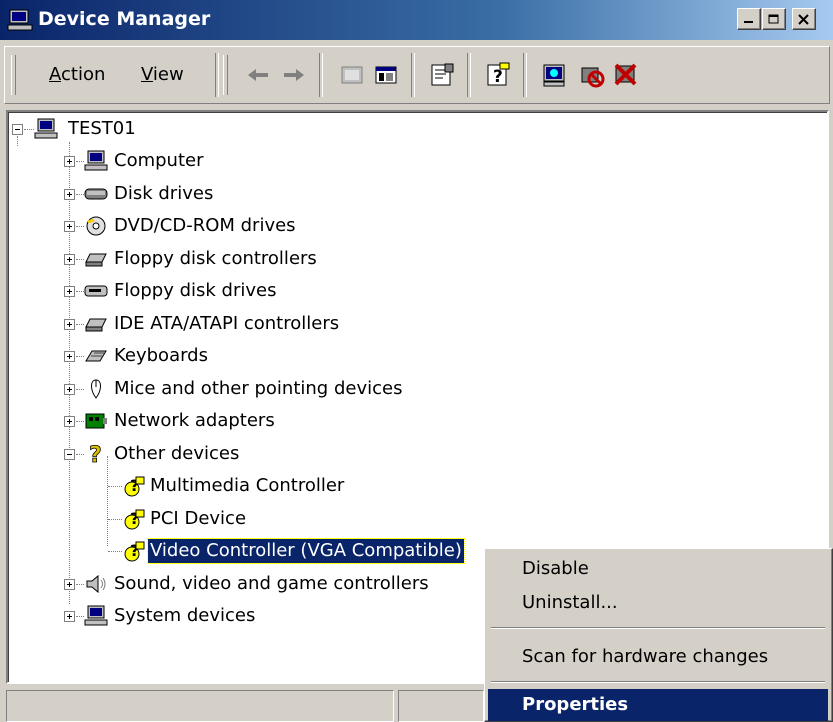 This screenshot has height=722, width=833. Describe the element at coordinates (96, 421) in the screenshot. I see `network-icon` at that location.